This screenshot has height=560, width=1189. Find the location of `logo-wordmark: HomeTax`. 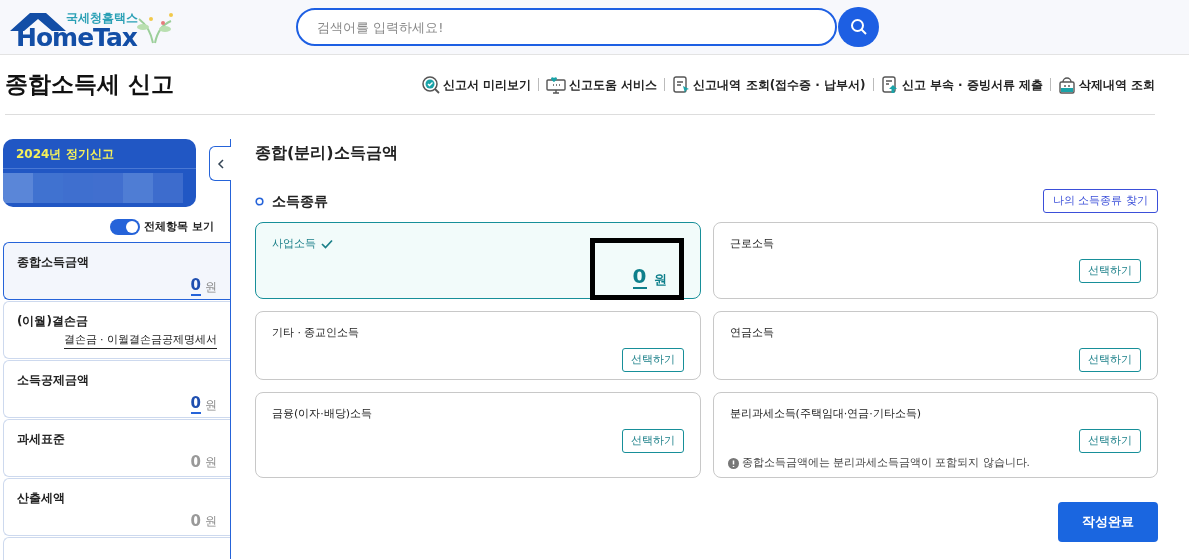

logo-wordmark: HomeTax is located at coordinates (76, 38).